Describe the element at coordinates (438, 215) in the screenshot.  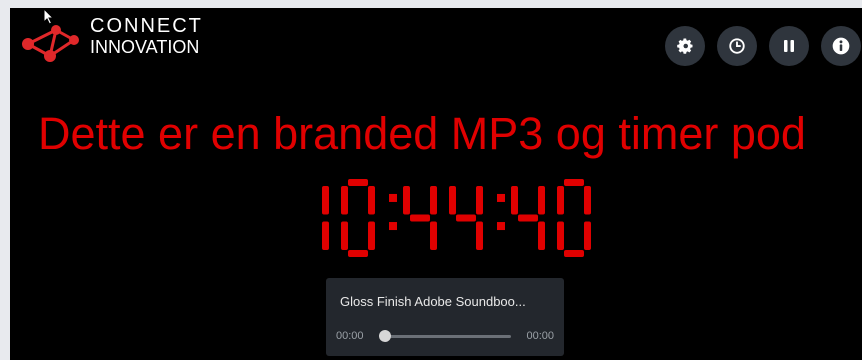
I see `digital-clock: 10:44:40` at that location.